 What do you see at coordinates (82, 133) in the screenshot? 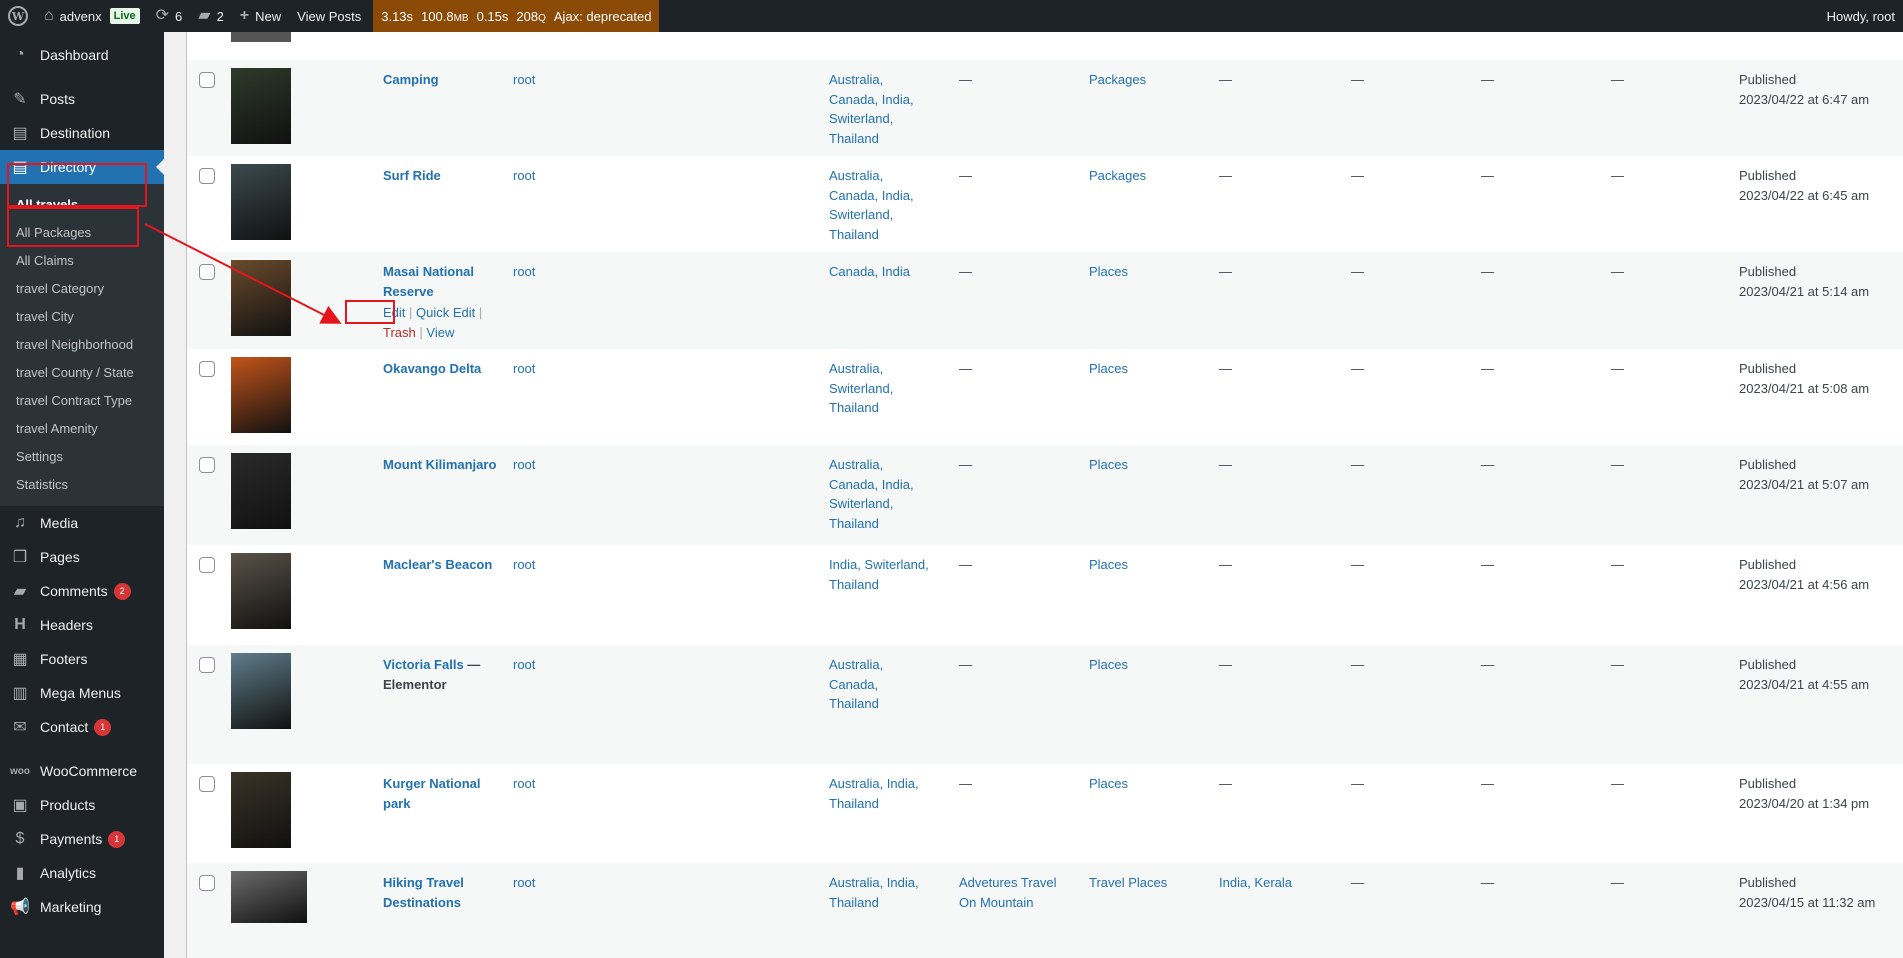
I see `menu-destination: ▤ Destination` at bounding box center [82, 133].